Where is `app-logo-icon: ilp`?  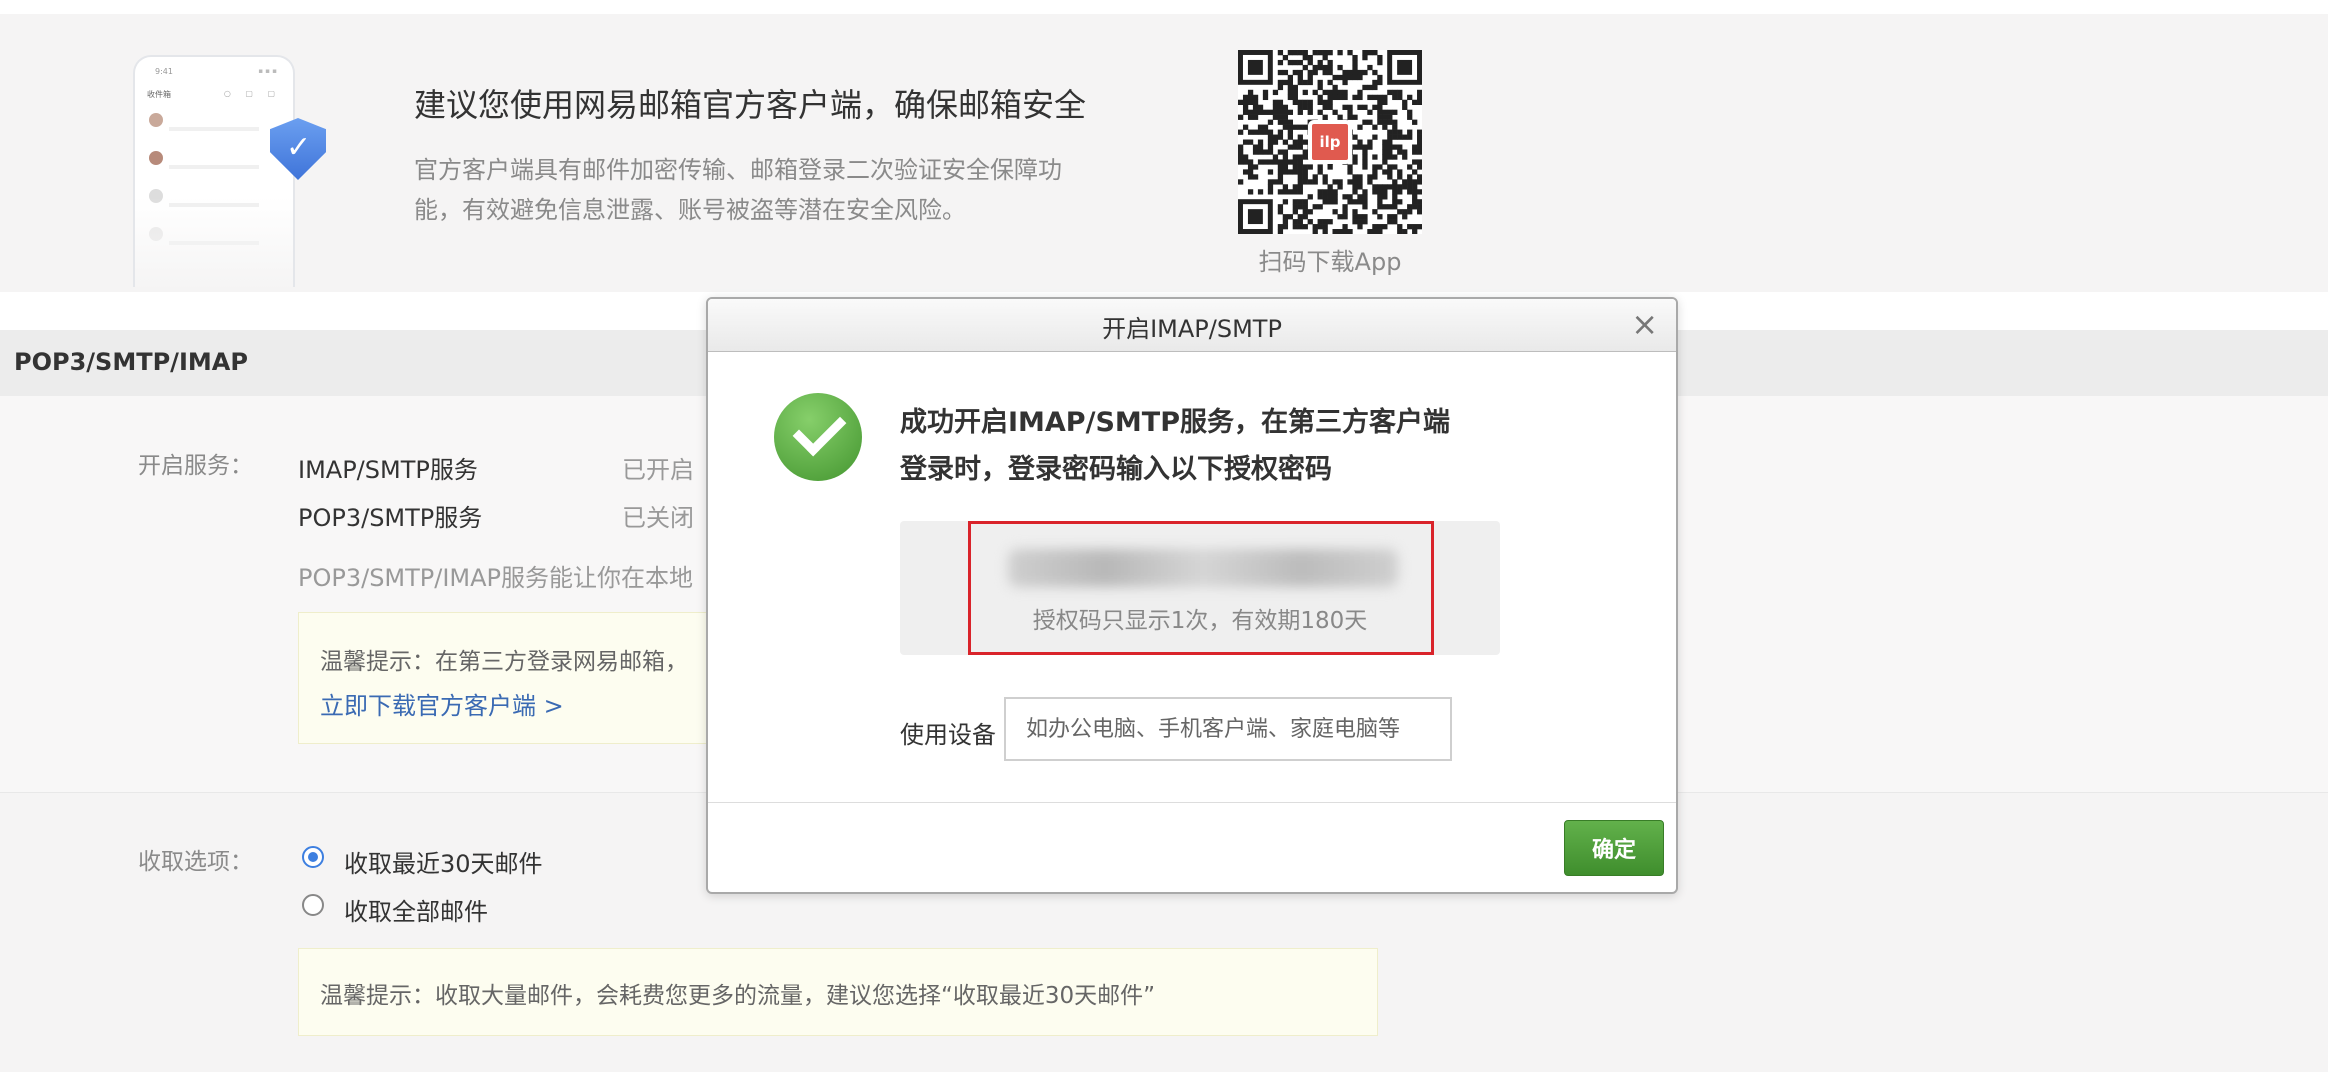
app-logo-icon: ilp is located at coordinates (1330, 142).